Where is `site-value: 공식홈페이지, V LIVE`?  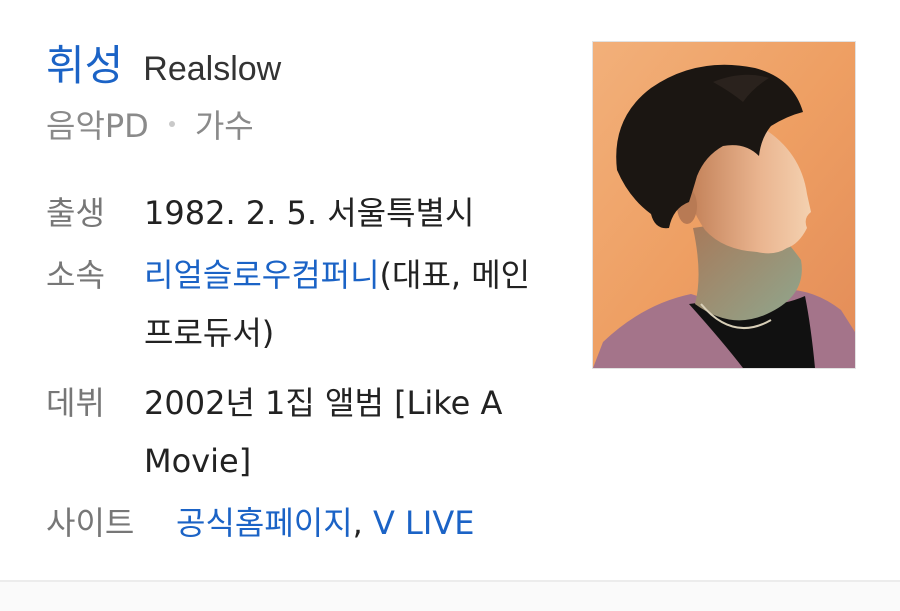
site-value: 공식홈페이지, V LIVE is located at coordinates (381, 523).